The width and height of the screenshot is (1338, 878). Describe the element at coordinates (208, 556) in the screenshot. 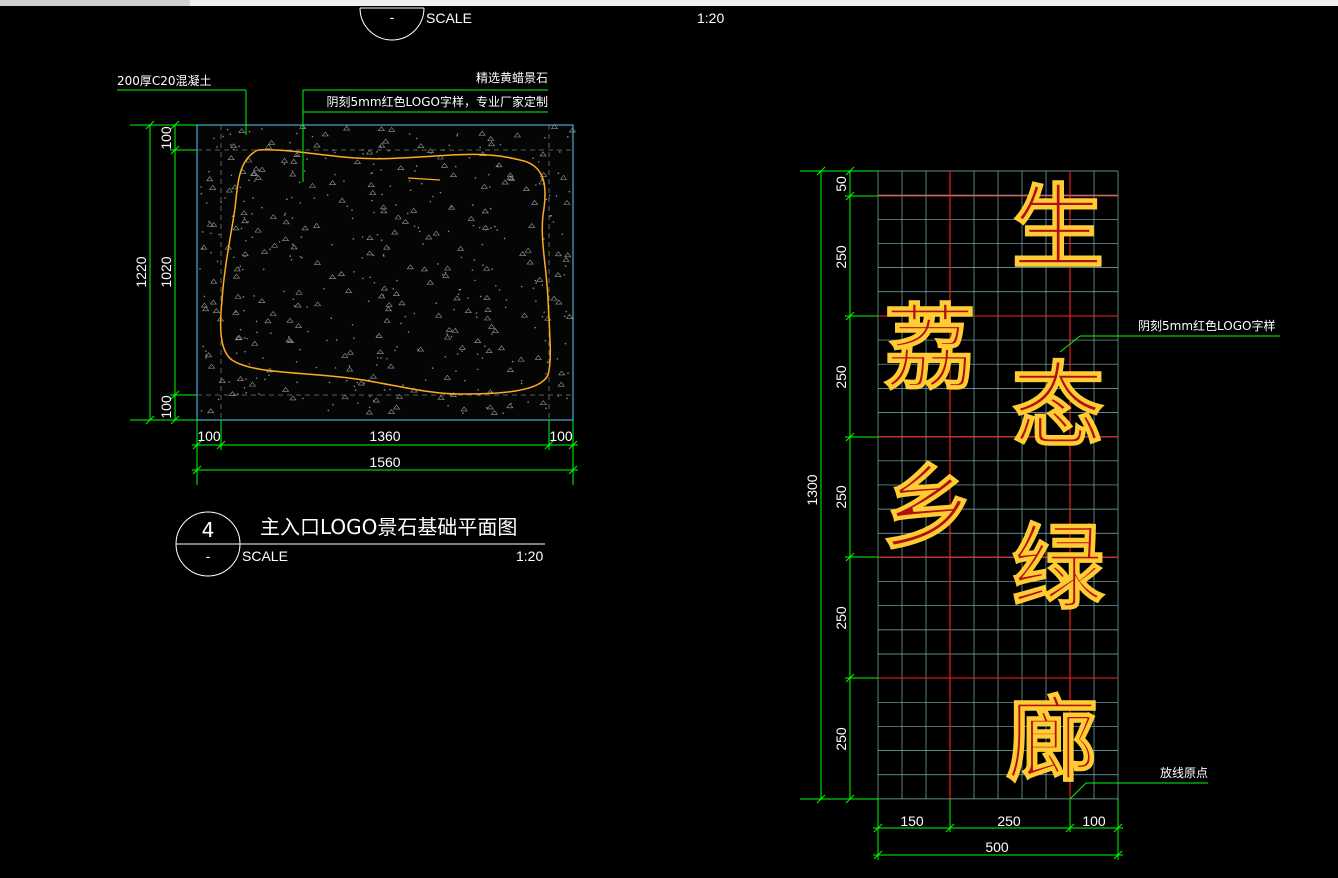

I see `plan-title-sheet: -` at that location.